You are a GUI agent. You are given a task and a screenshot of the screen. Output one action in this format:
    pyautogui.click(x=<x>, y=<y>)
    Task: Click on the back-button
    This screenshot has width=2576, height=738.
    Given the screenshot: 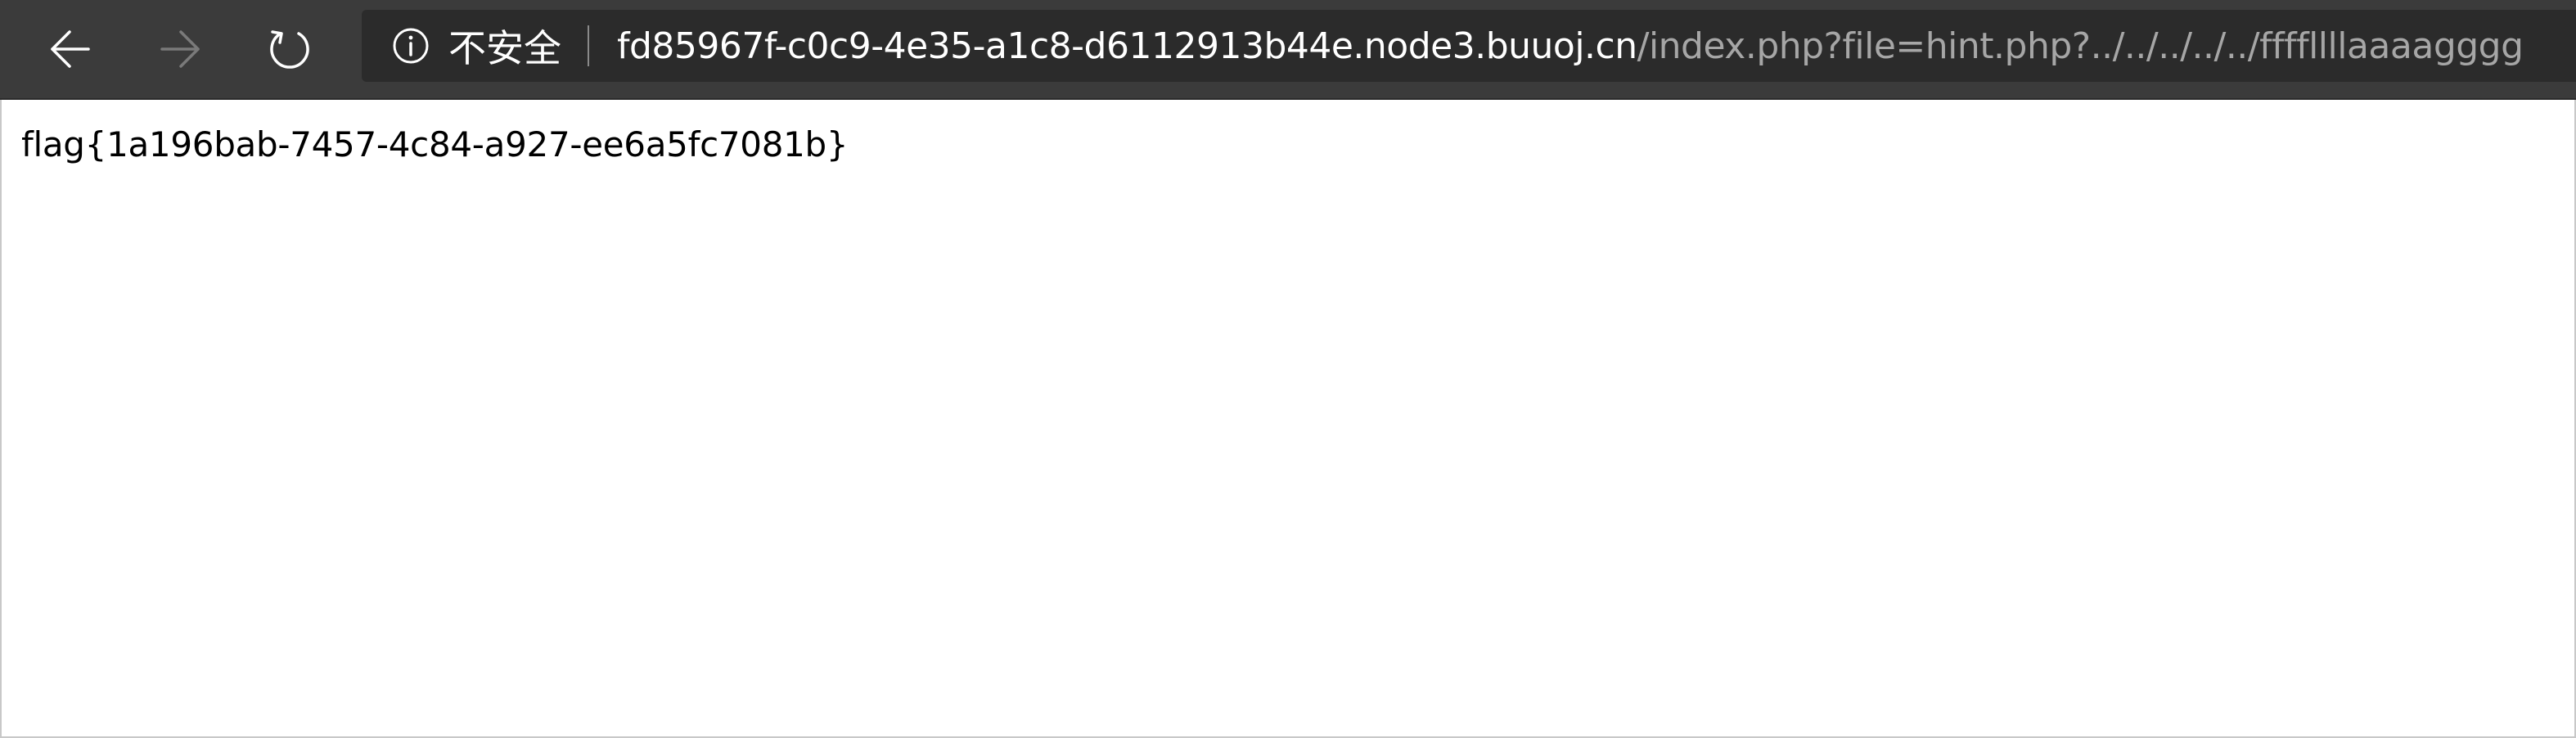 What is the action you would take?
    pyautogui.click(x=70, y=49)
    